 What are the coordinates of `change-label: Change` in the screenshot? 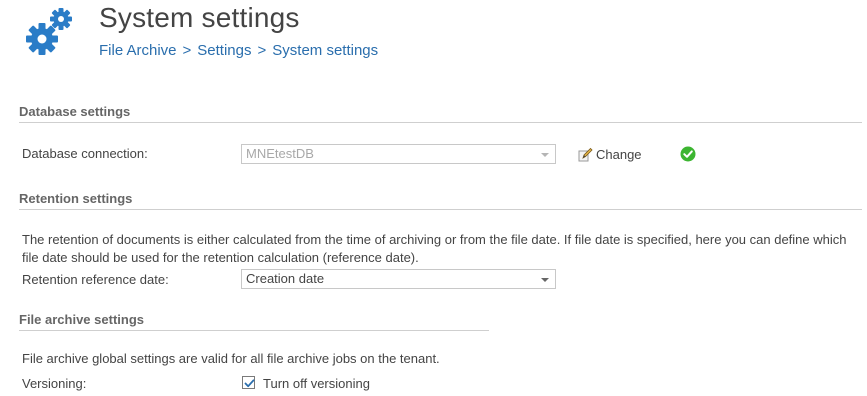 It's located at (619, 154).